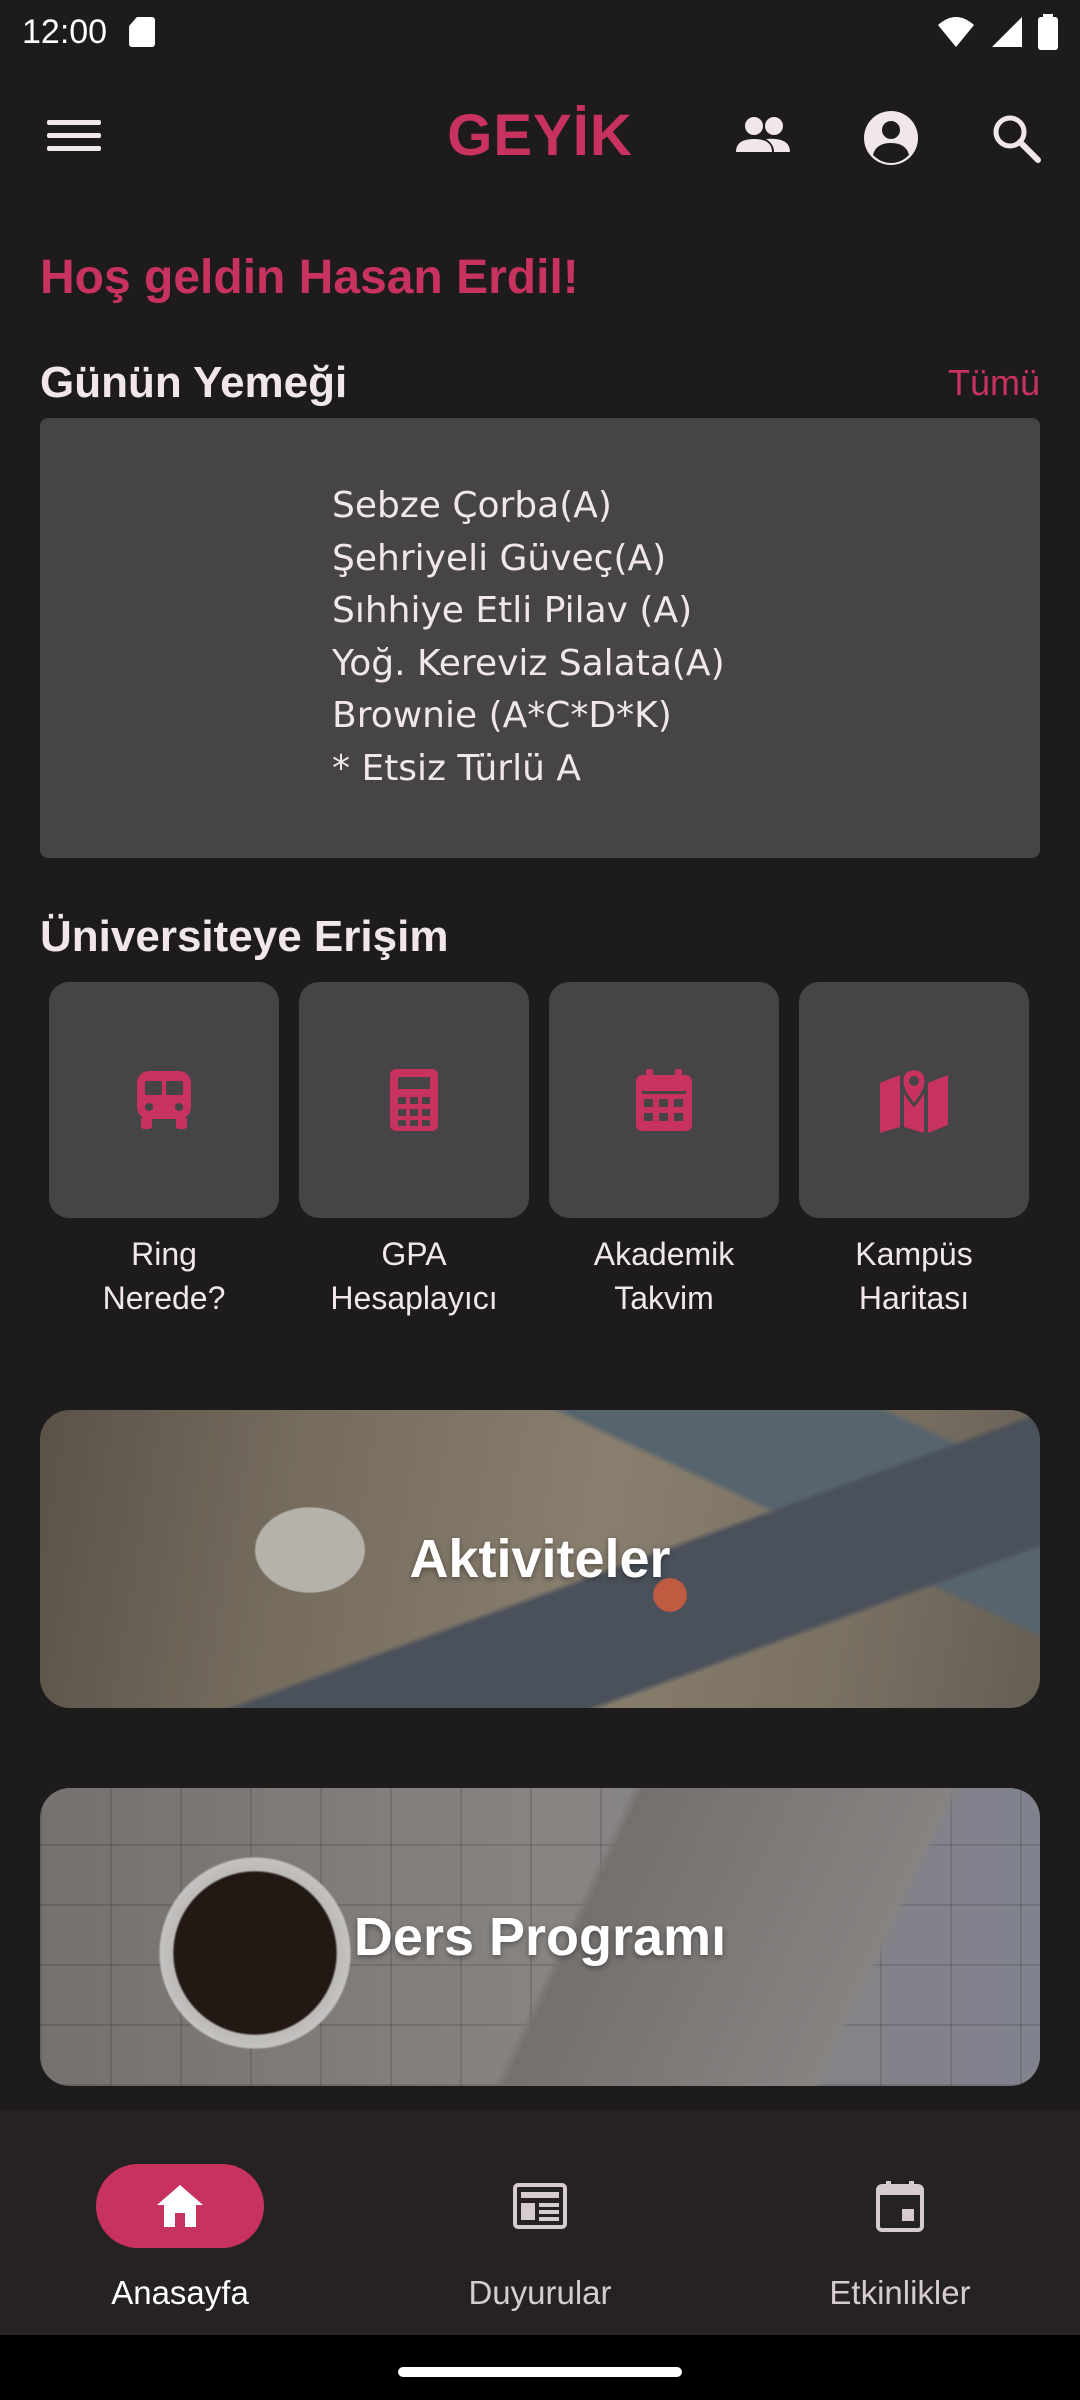 Image resolution: width=1080 pixels, height=2400 pixels. What do you see at coordinates (1017, 138) in the screenshot?
I see `search-icon` at bounding box center [1017, 138].